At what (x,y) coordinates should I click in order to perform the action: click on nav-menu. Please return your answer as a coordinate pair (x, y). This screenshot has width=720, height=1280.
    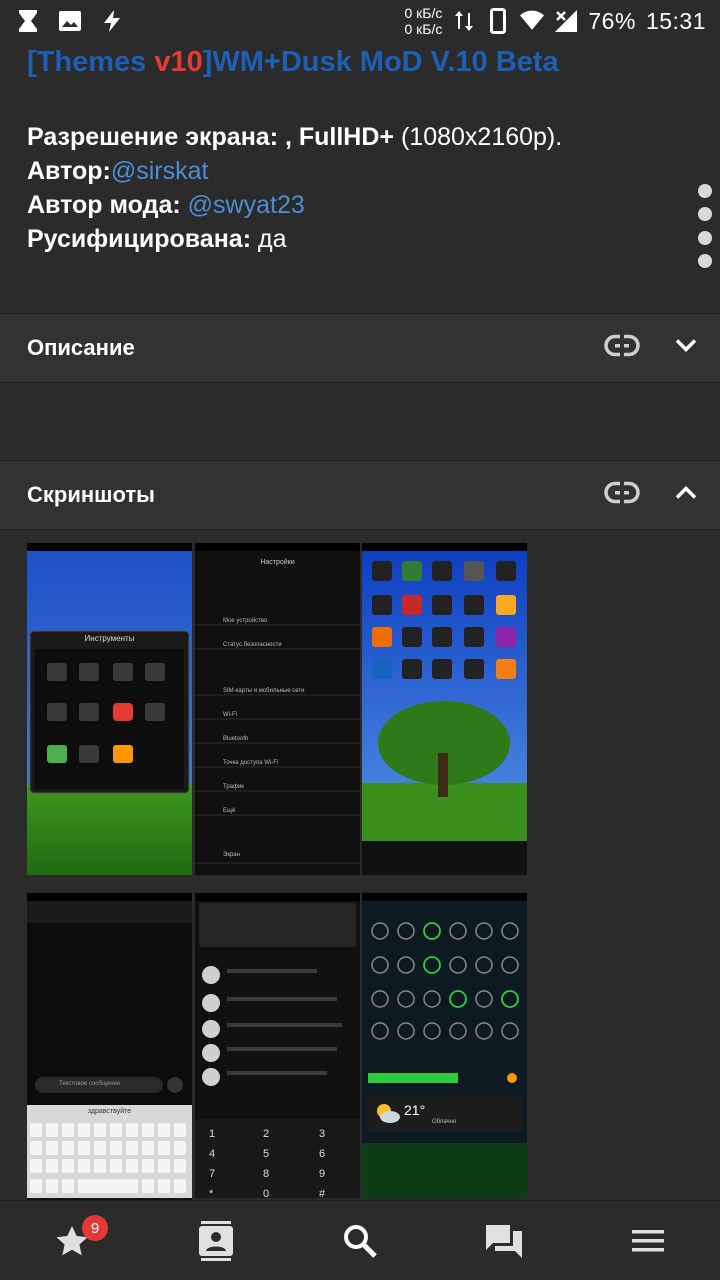
    Looking at the image, I should click on (648, 1240).